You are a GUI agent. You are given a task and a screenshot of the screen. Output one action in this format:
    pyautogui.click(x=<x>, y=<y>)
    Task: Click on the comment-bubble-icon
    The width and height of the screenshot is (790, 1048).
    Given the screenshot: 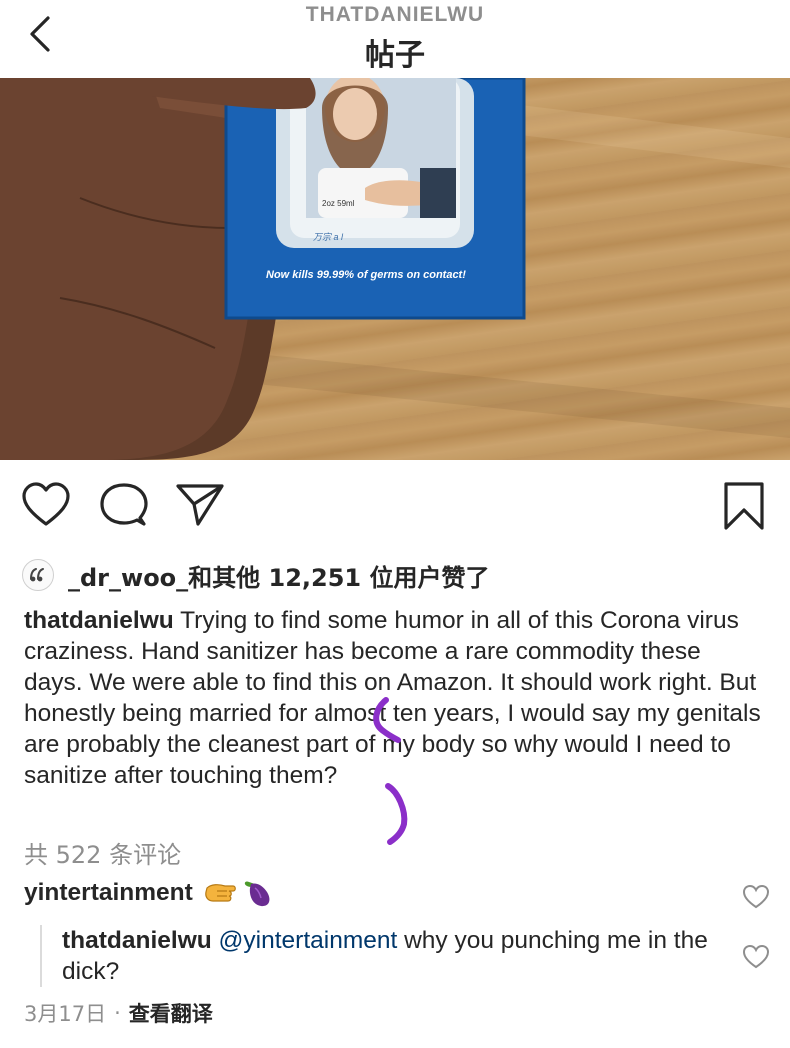 What is the action you would take?
    pyautogui.click(x=124, y=504)
    